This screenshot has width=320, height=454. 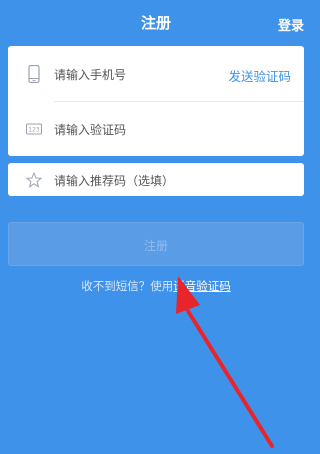 I want to click on star-icon, so click(x=34, y=179).